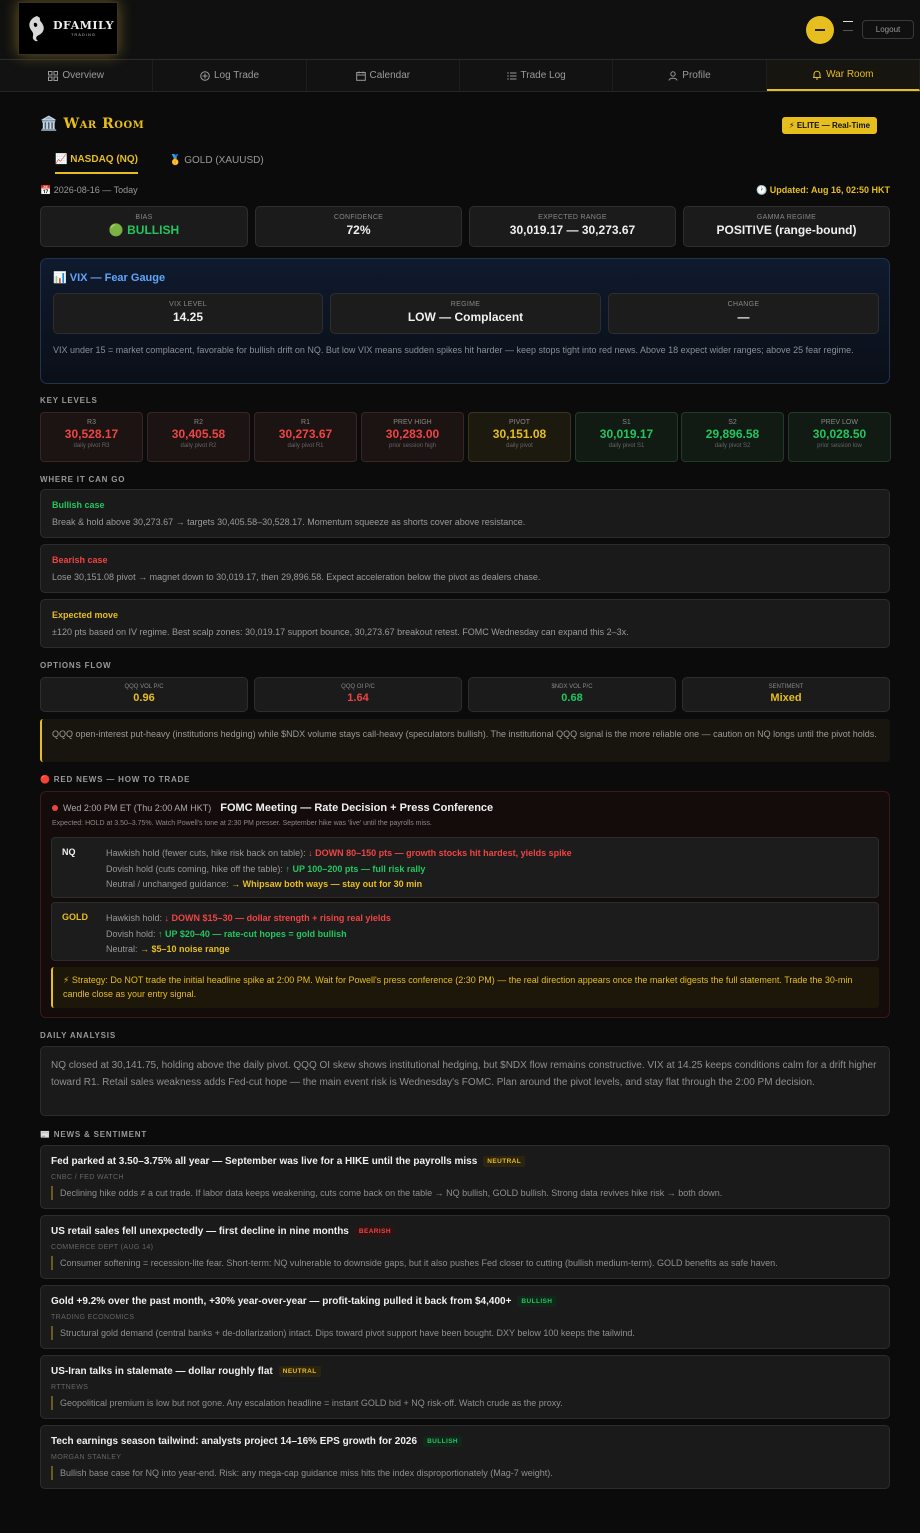 The width and height of the screenshot is (920, 1533). Describe the element at coordinates (144, 230) in the screenshot. I see `stat-value: 🟢 BULLISH` at that location.